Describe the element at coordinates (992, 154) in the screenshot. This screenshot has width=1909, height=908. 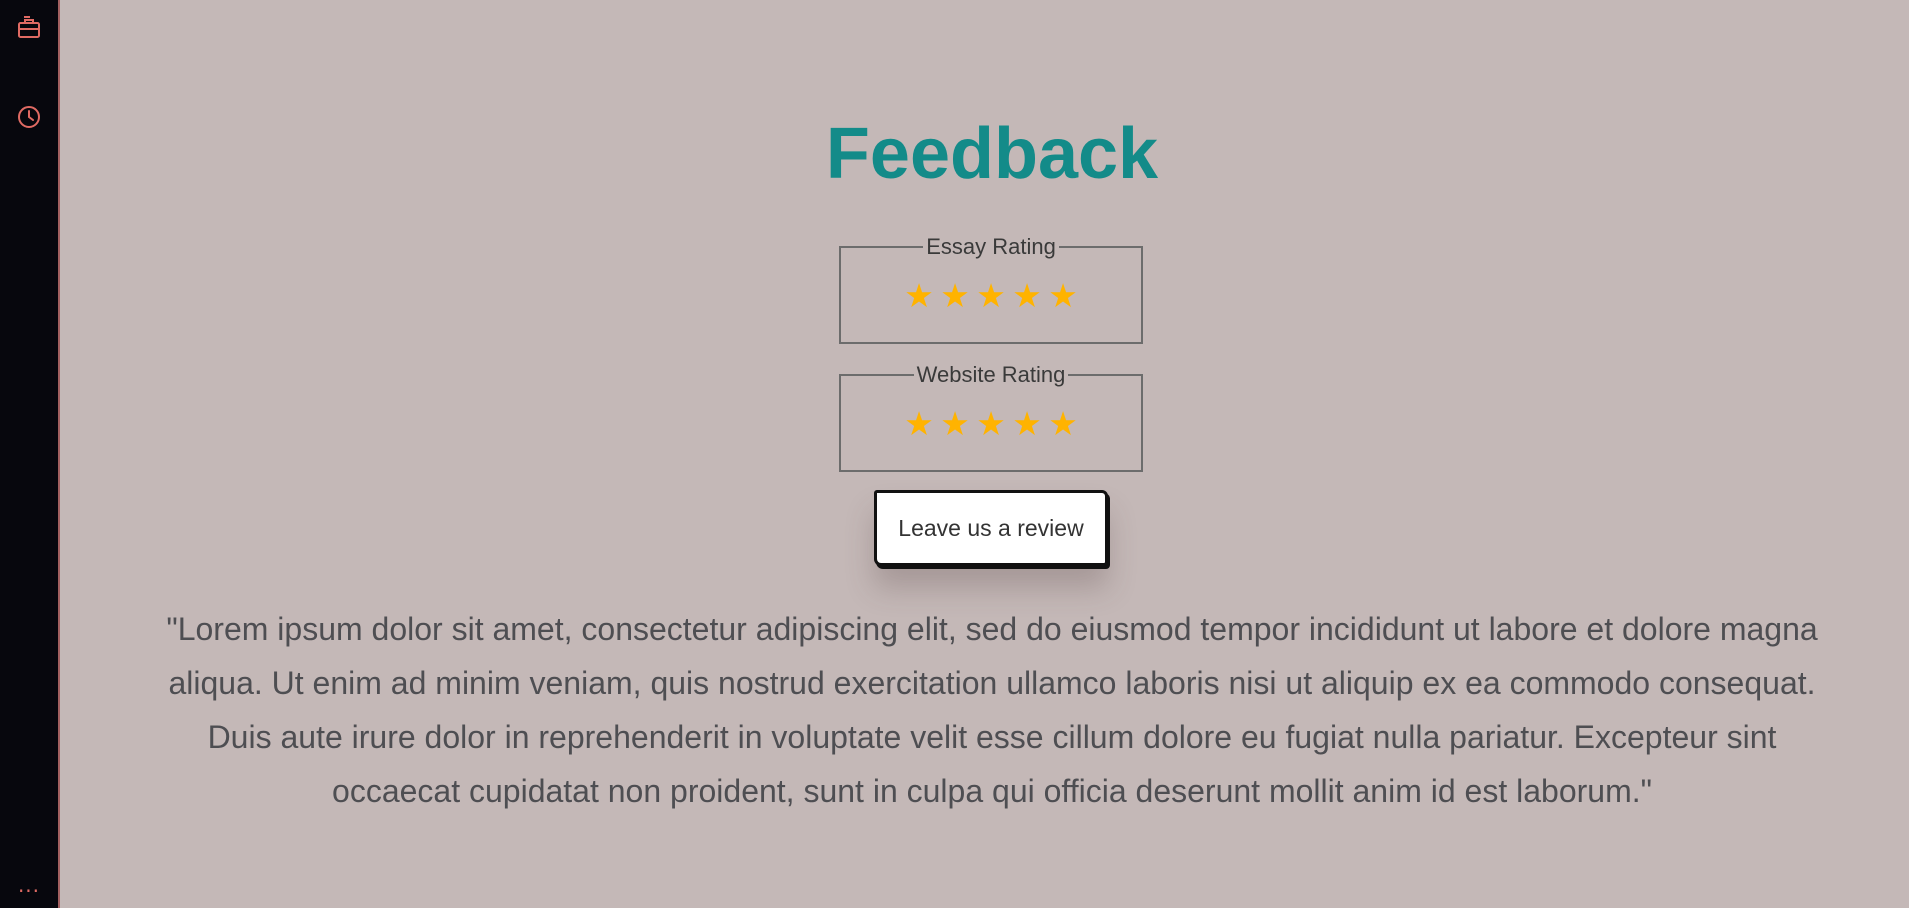
I see `page-title: Feedback` at that location.